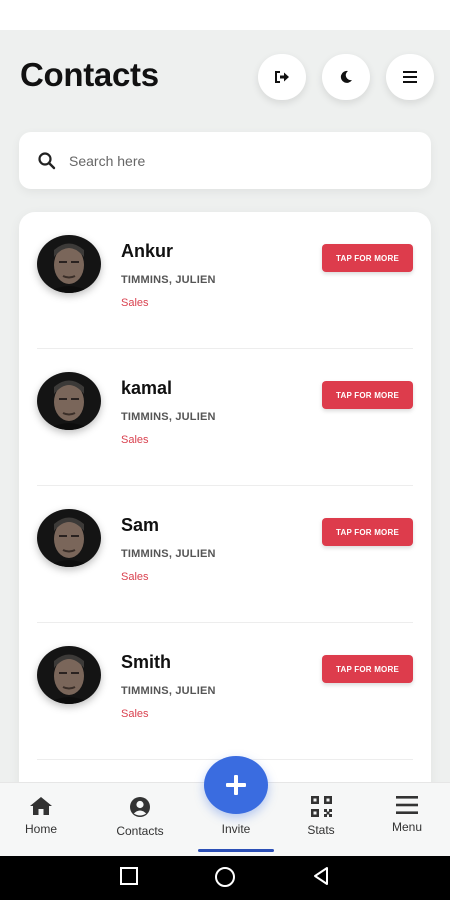 This screenshot has width=450, height=900. I want to click on search-bar, so click(225, 160).